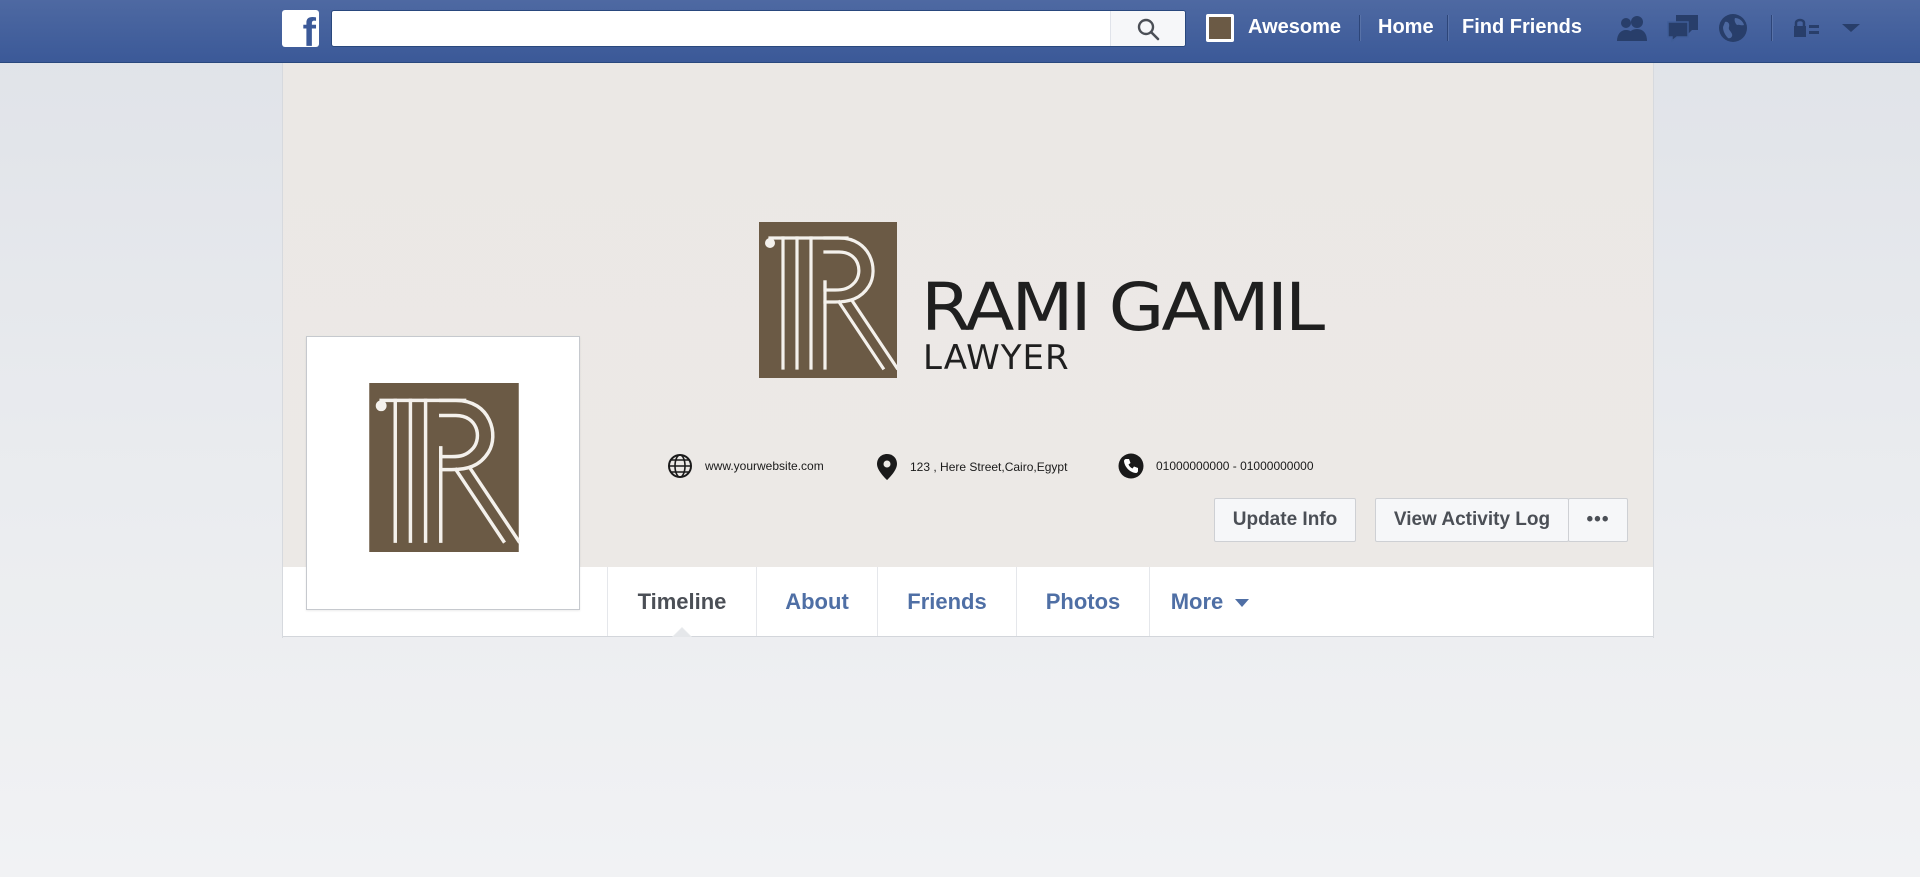  I want to click on privacy-shortcuts-button, so click(1807, 28).